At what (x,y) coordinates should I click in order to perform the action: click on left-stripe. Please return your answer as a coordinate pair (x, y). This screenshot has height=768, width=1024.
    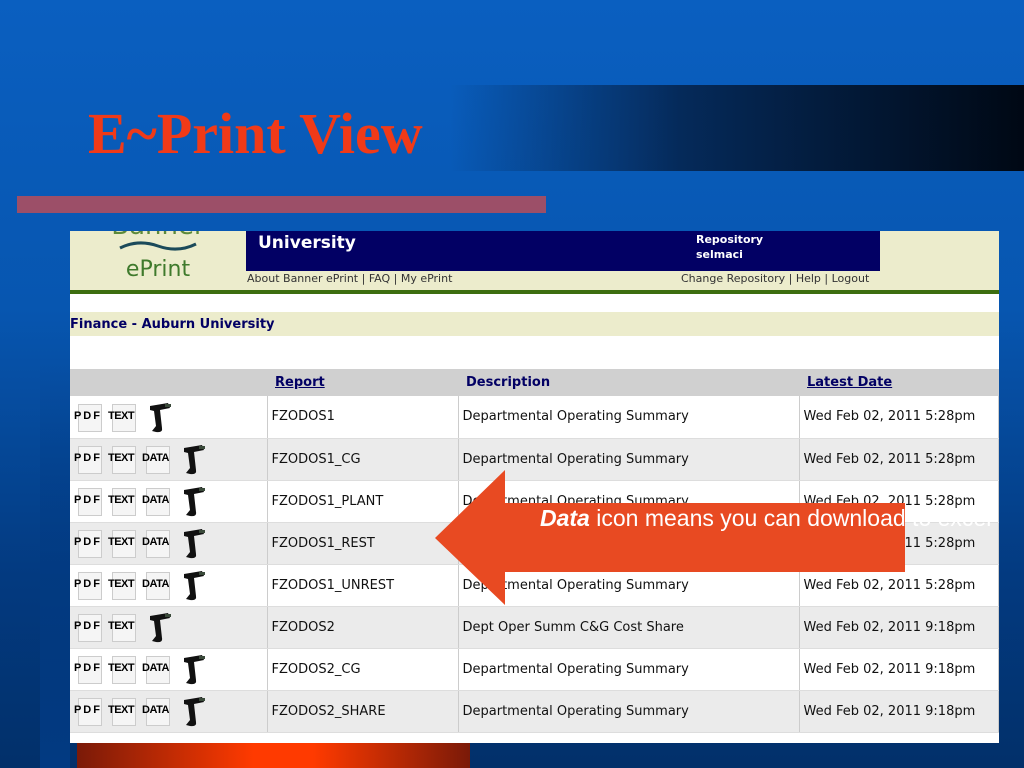
    Looking at the image, I should click on (55, 564).